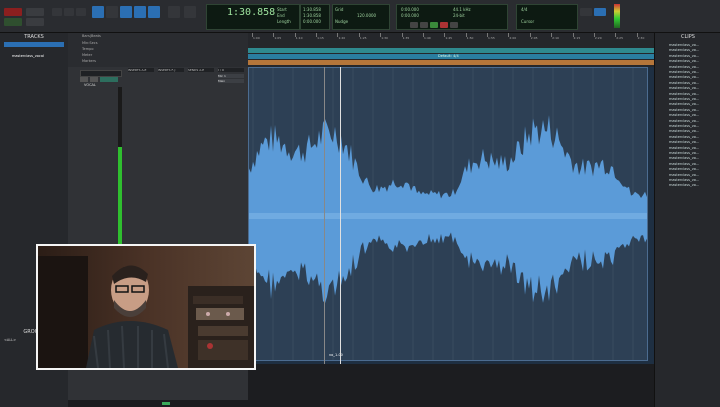 The height and width of the screenshot is (407, 720). What do you see at coordinates (35, 22) in the screenshot?
I see `grid-button` at bounding box center [35, 22].